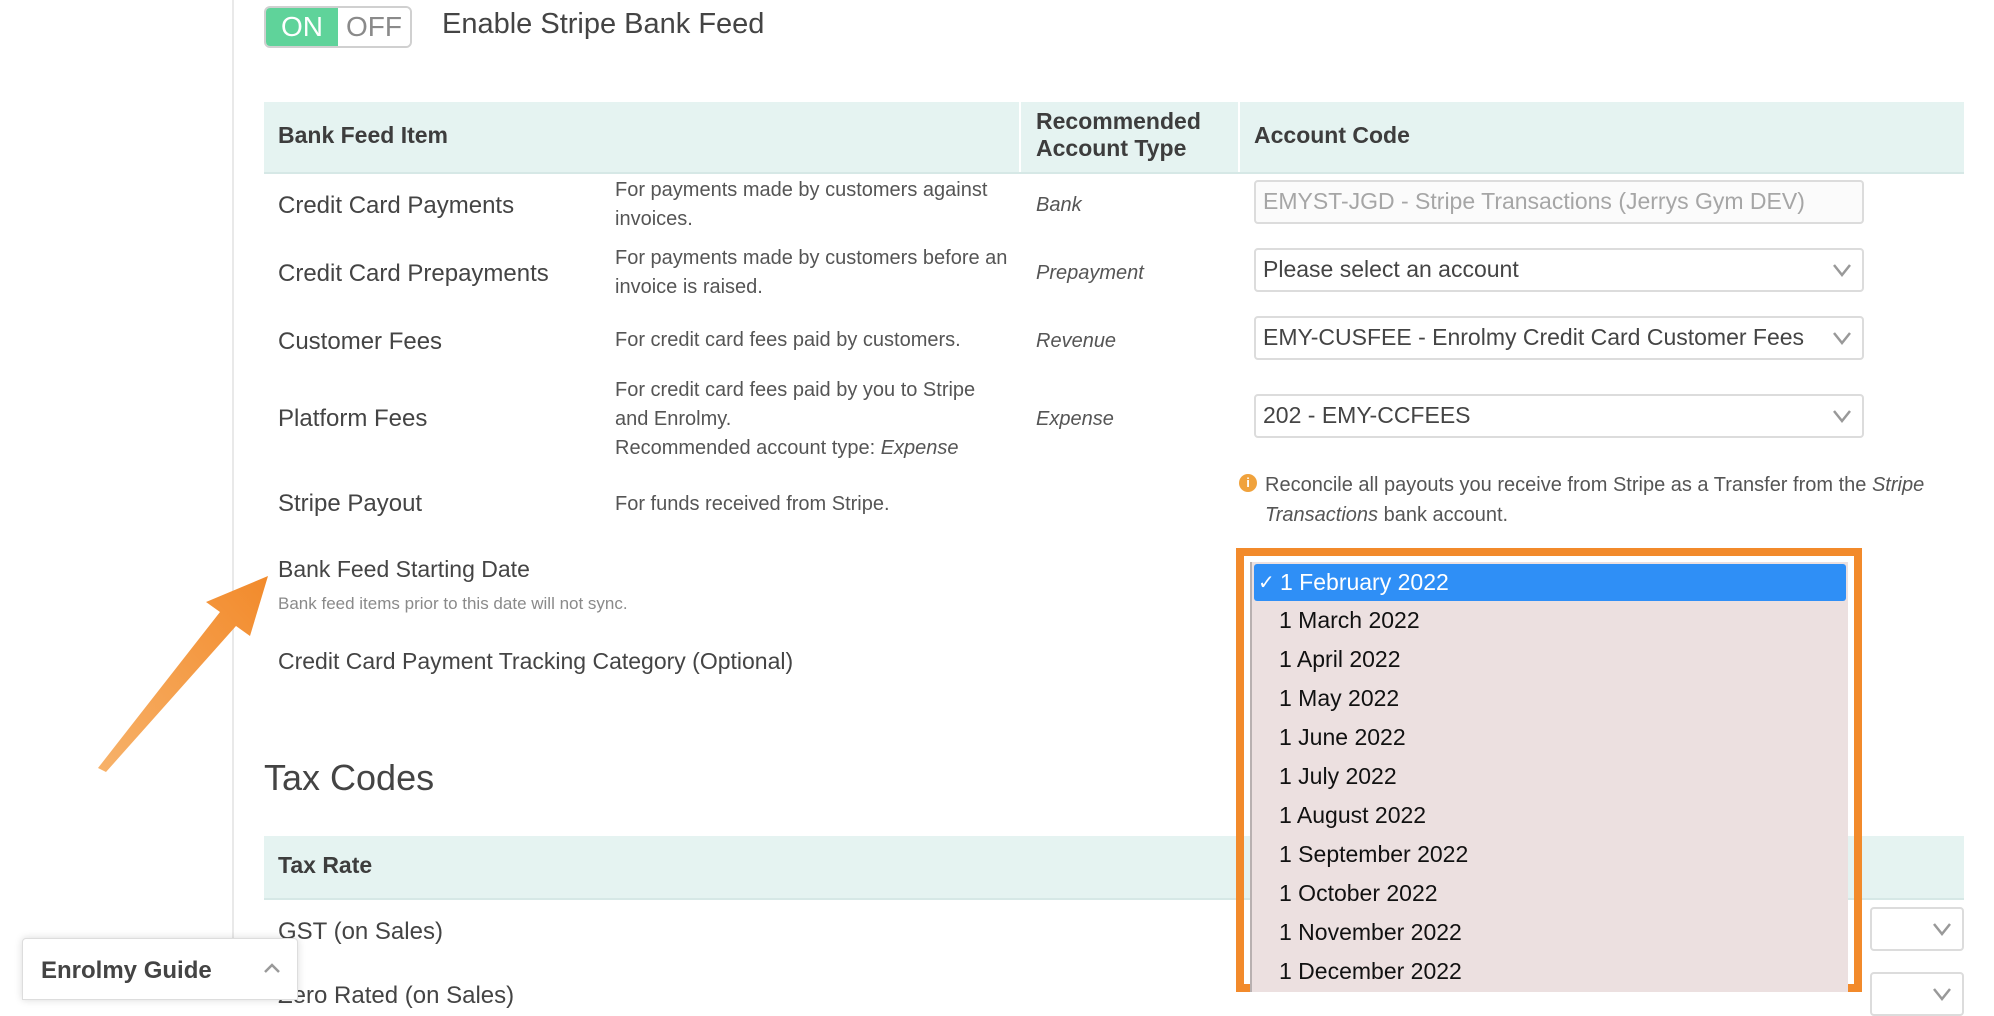 The height and width of the screenshot is (1016, 1994). What do you see at coordinates (360, 931) in the screenshot?
I see `tax-row-label: GST (on Sales)` at bounding box center [360, 931].